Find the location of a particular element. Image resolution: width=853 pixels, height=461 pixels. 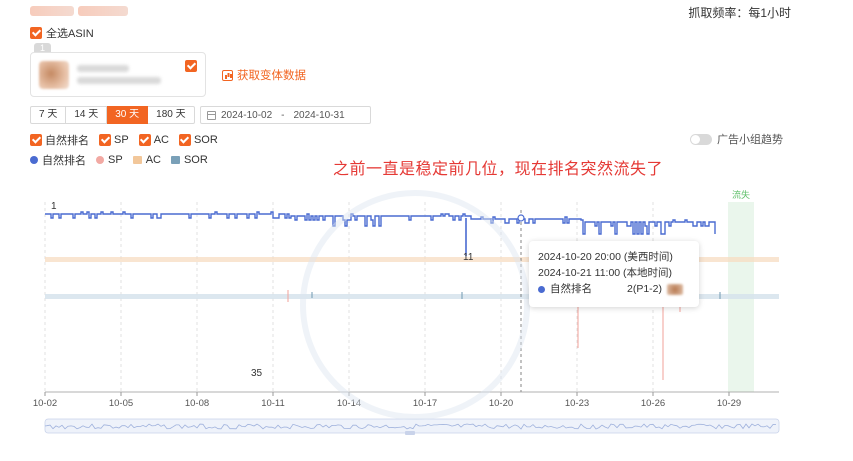

legend-item-organic: 自然排名 is located at coordinates (58, 160).